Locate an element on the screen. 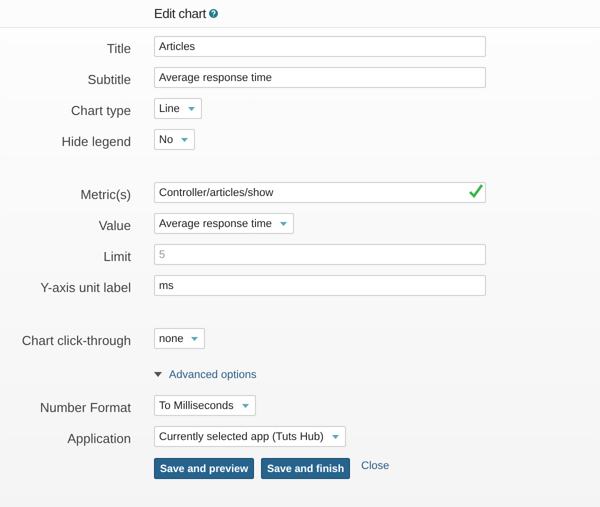  text-field: ms is located at coordinates (320, 285).